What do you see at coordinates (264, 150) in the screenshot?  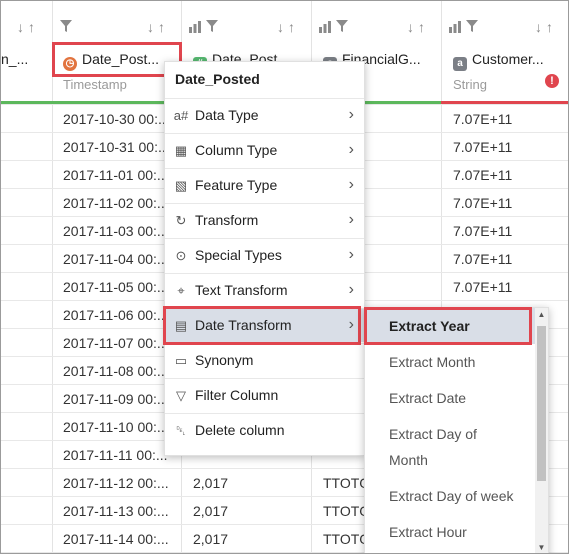 I see `menu-item-column-type: ▦ Column Type ›` at bounding box center [264, 150].